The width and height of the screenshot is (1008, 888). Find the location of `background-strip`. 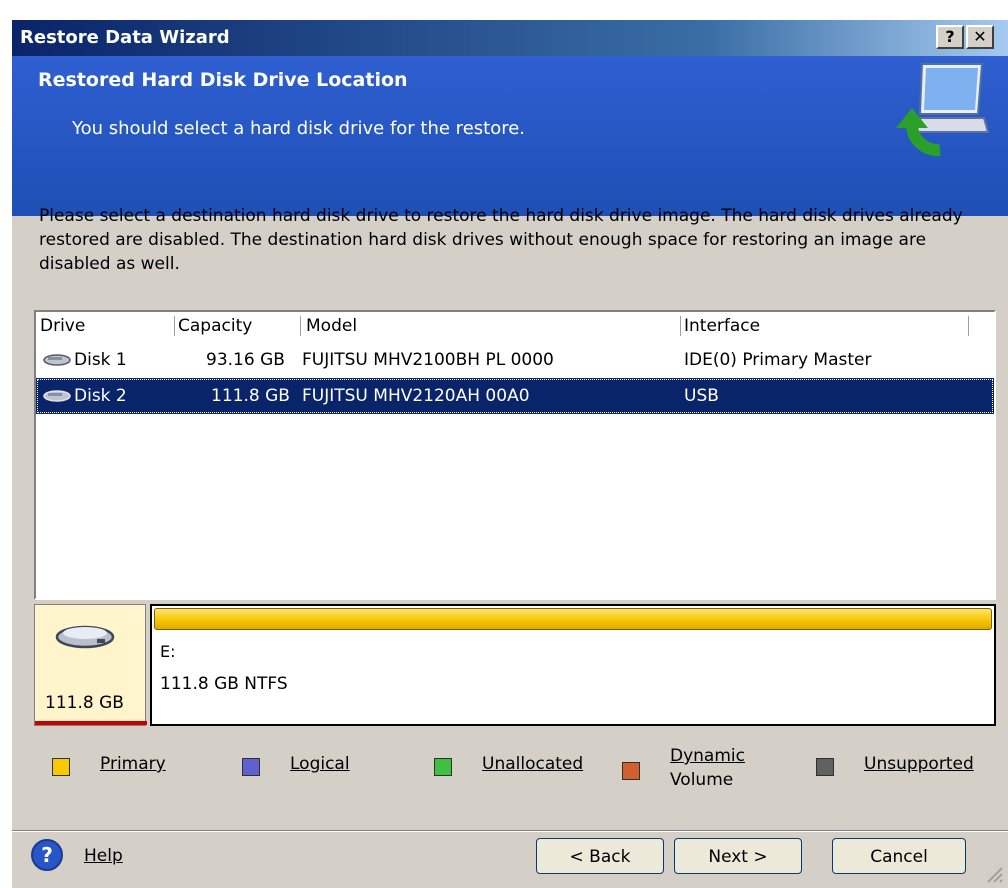

background-strip is located at coordinates (504, 10).